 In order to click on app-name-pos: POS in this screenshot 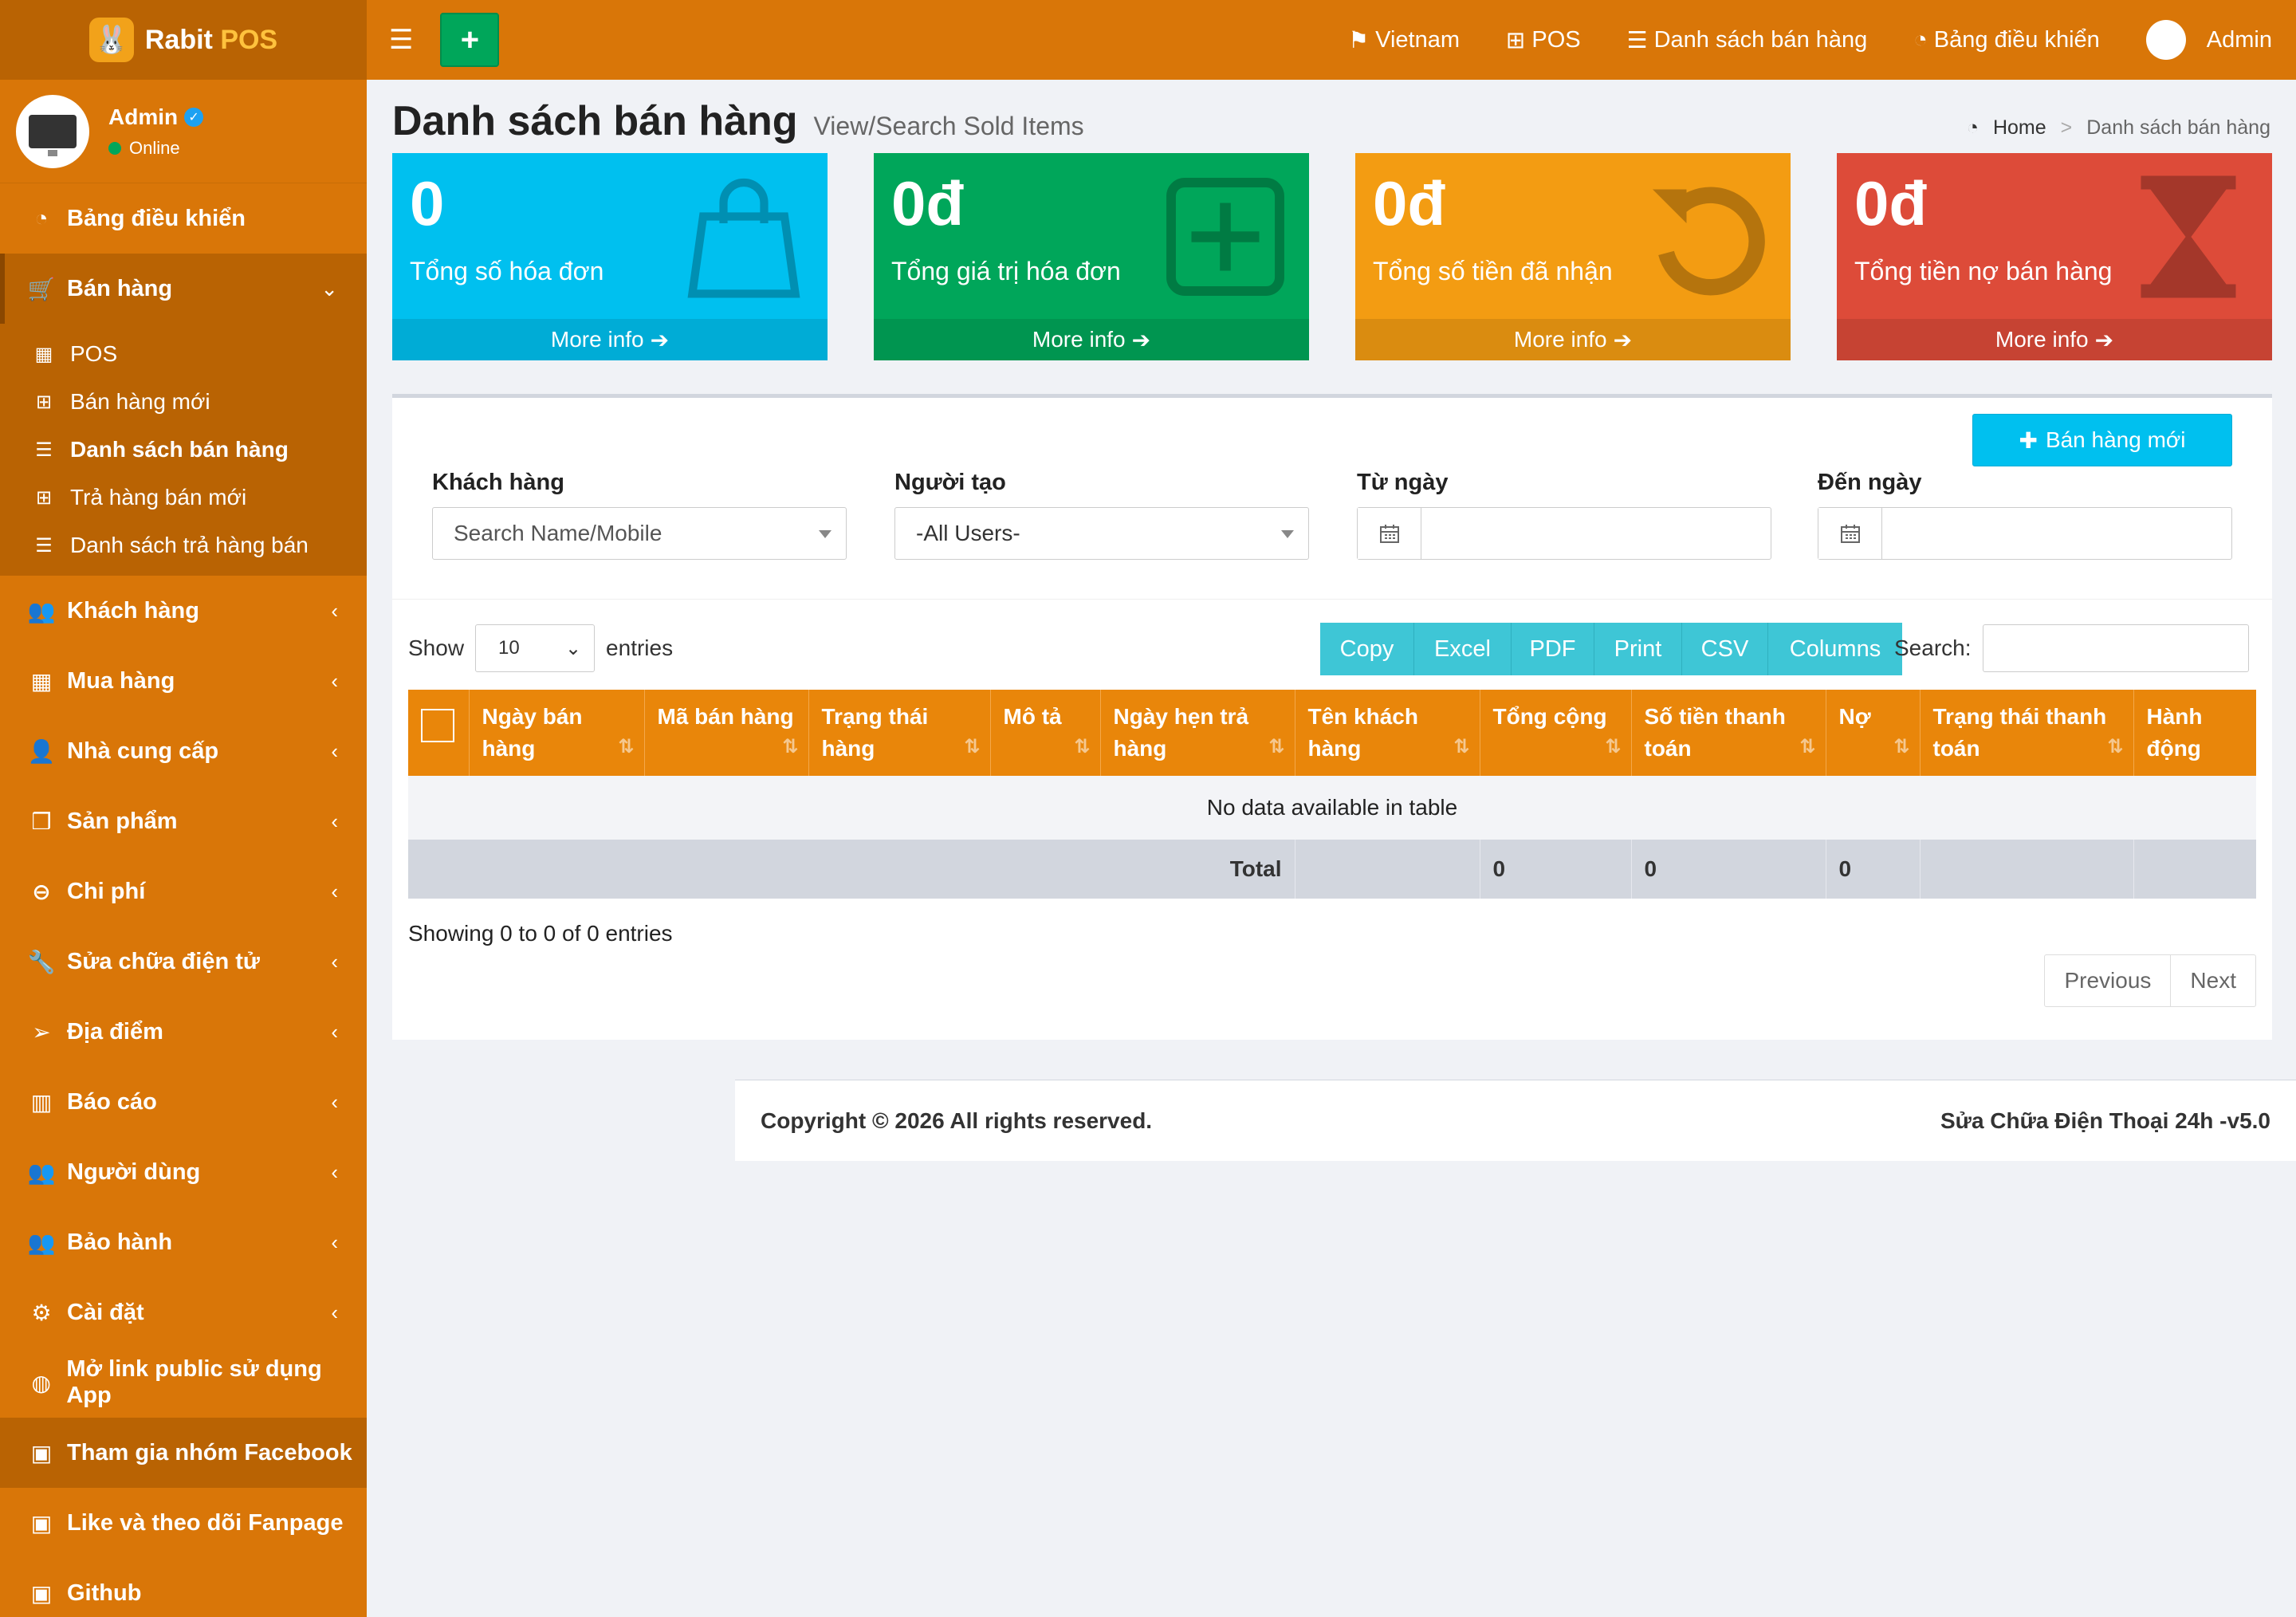, I will do `click(249, 40)`.